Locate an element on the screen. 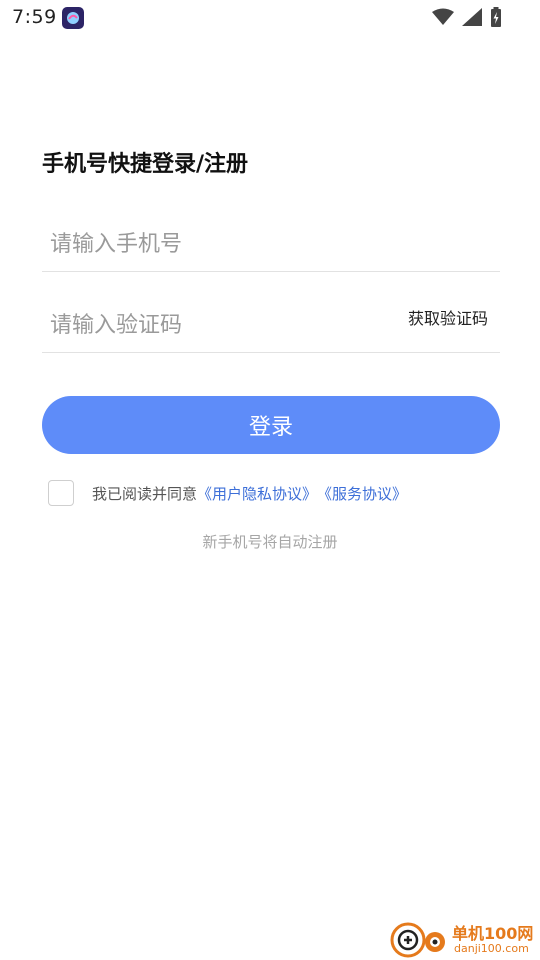 This screenshot has width=540, height=960. verification-code-field: 获取验证码 is located at coordinates (271, 323).